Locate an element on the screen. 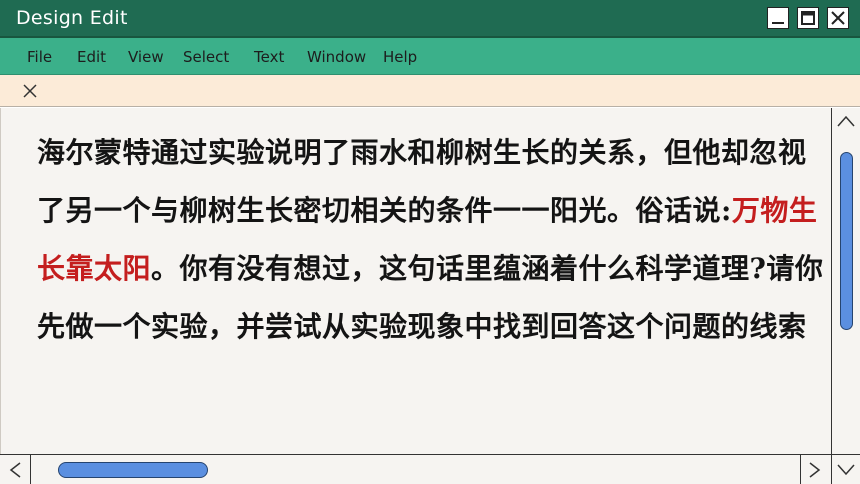 The image size is (860, 484). close-icon is located at coordinates (838, 18).